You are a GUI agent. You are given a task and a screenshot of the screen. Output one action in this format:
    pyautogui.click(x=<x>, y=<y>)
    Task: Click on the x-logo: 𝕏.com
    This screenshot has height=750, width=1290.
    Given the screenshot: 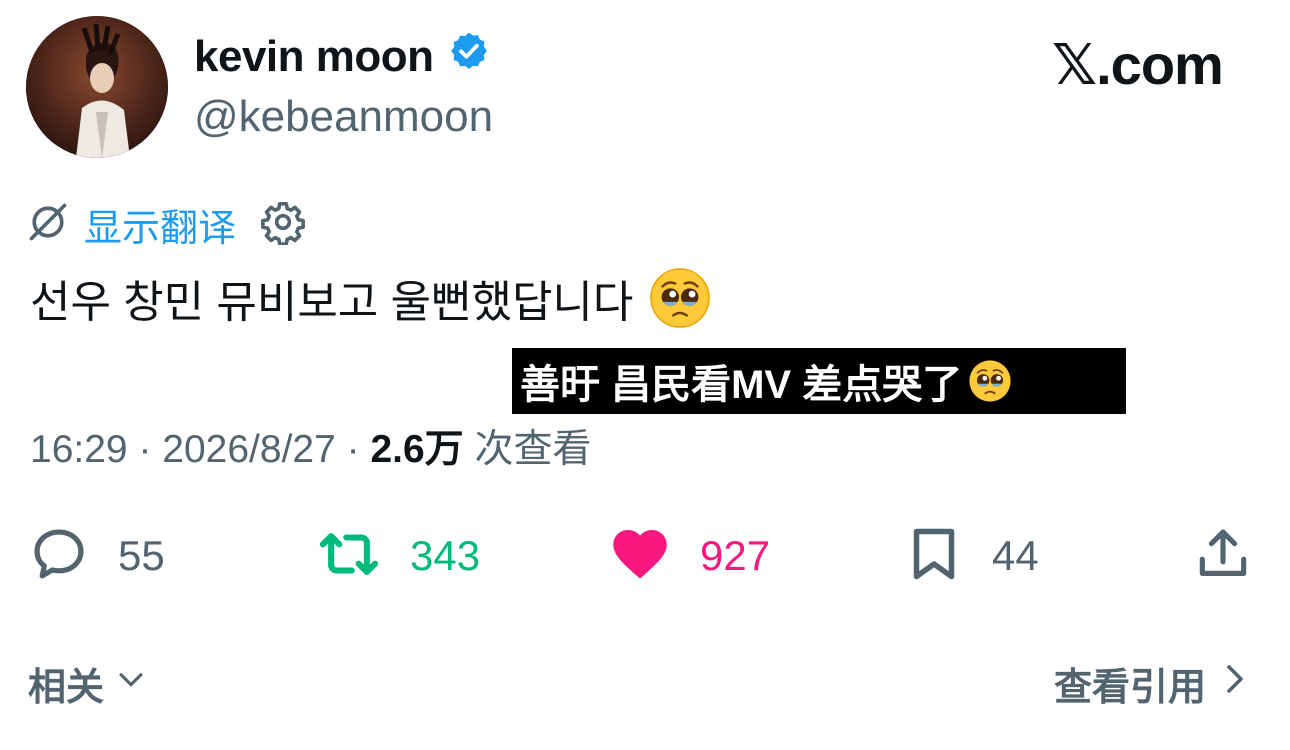 What is the action you would take?
    pyautogui.click(x=1138, y=64)
    